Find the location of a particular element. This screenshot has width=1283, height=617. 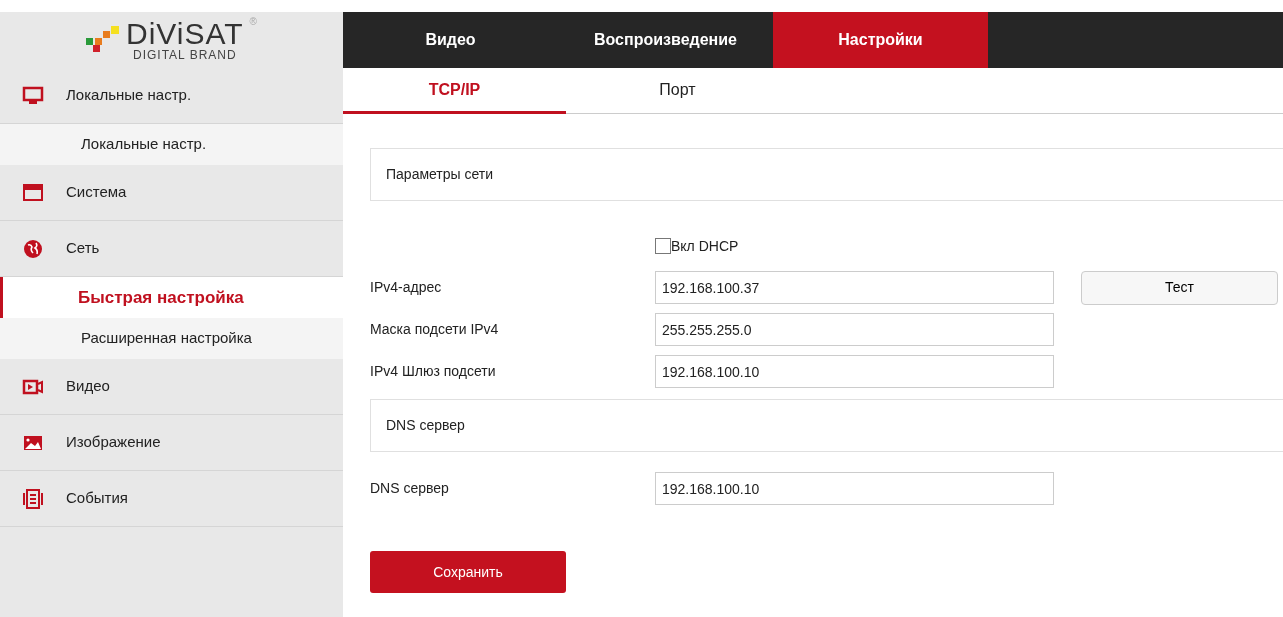

logo-wordmark: DiViSAT is located at coordinates (185, 33).